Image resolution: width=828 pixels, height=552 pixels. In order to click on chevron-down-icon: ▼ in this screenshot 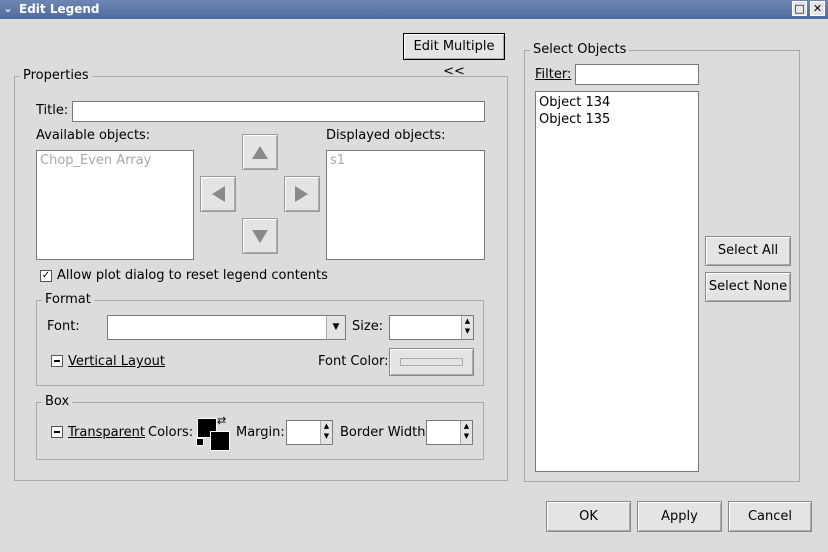, I will do `click(335, 327)`.